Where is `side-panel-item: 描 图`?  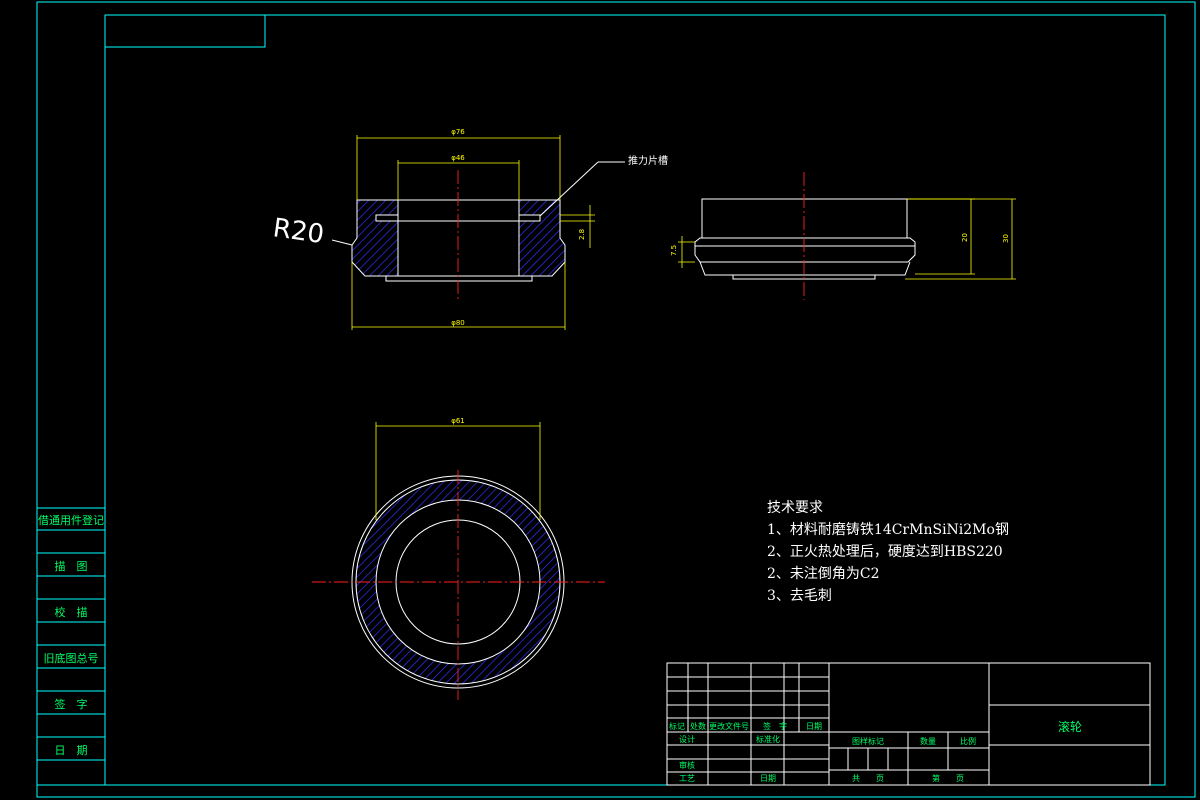 side-panel-item: 描 图 is located at coordinates (71, 566).